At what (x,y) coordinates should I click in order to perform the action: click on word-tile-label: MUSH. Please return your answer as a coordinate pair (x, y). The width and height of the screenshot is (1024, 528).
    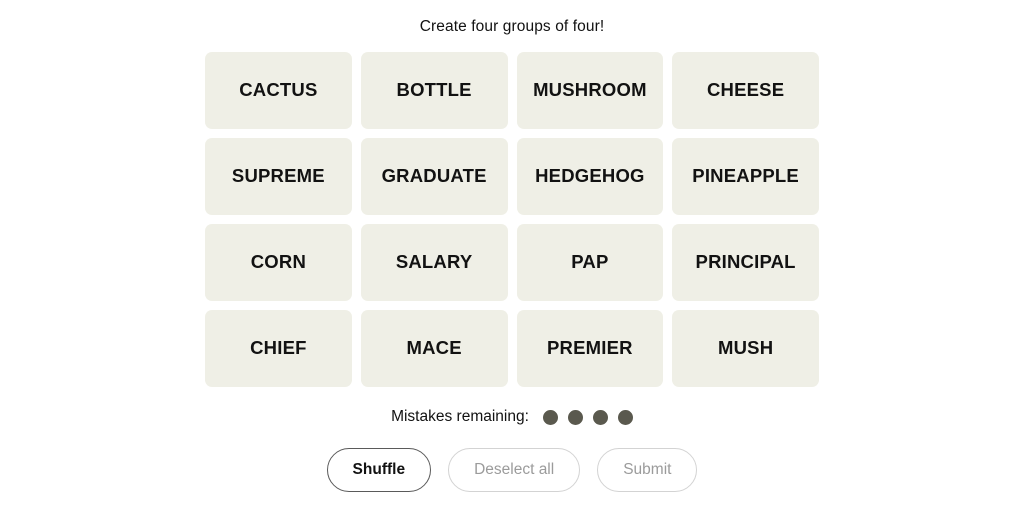
    Looking at the image, I should click on (745, 348).